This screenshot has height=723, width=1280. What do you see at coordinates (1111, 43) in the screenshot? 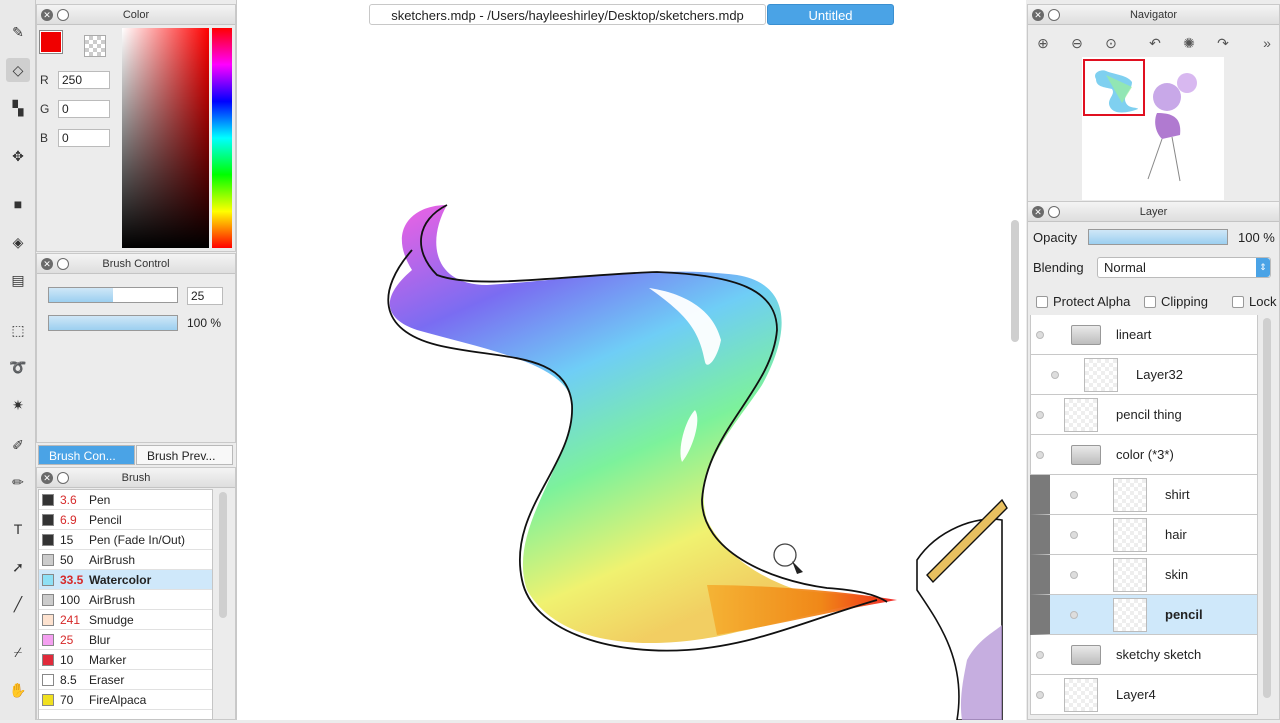
I see `zoom-fit-icon: ⊙` at bounding box center [1111, 43].